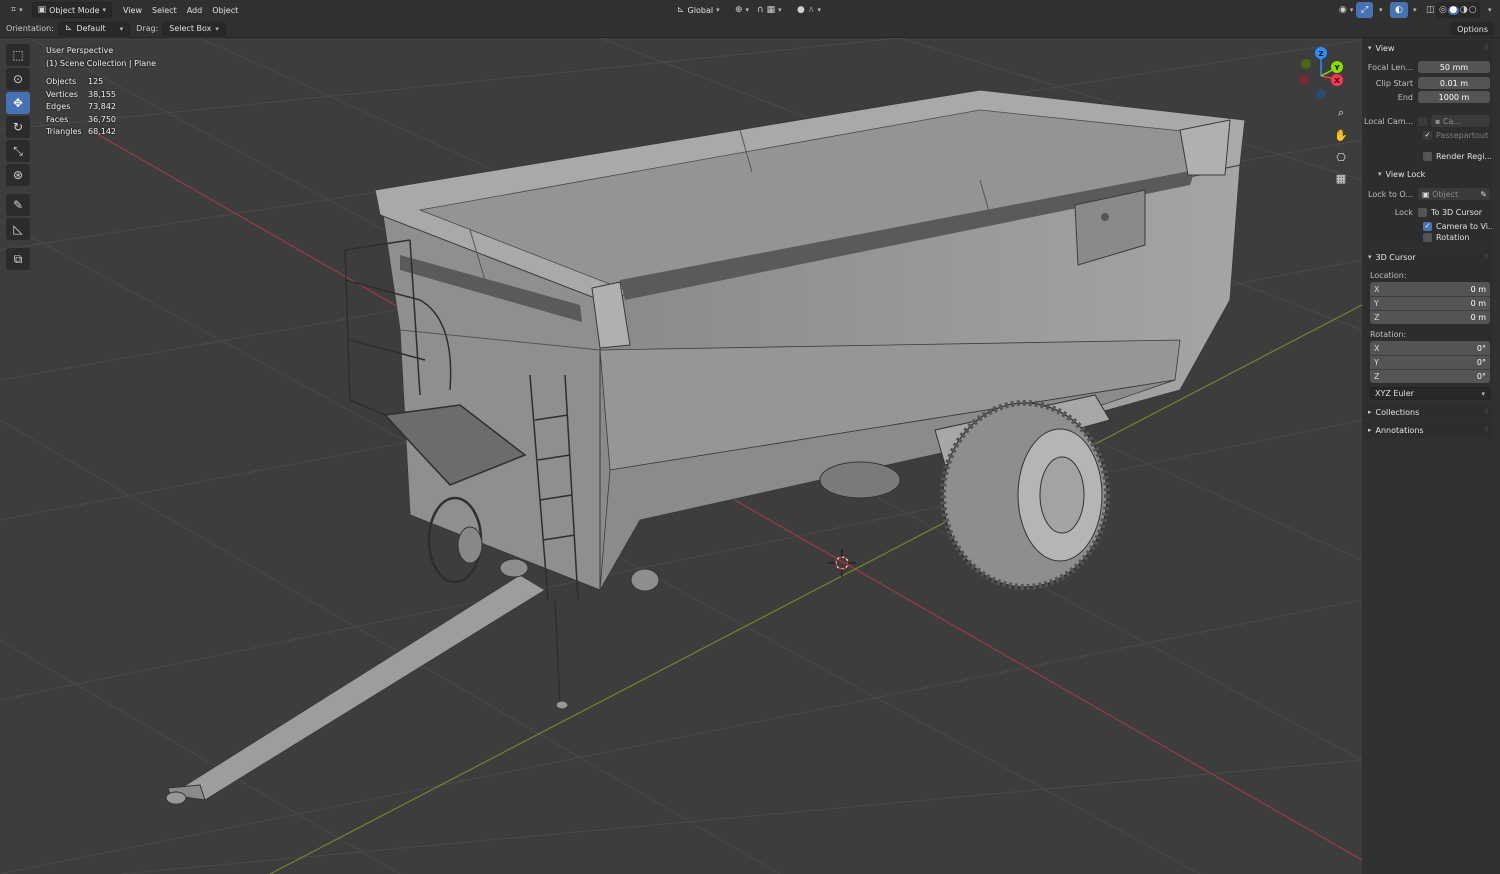 The width and height of the screenshot is (1500, 874). I want to click on annotations-panel: ▸ Annotations ⠿, so click(1428, 430).